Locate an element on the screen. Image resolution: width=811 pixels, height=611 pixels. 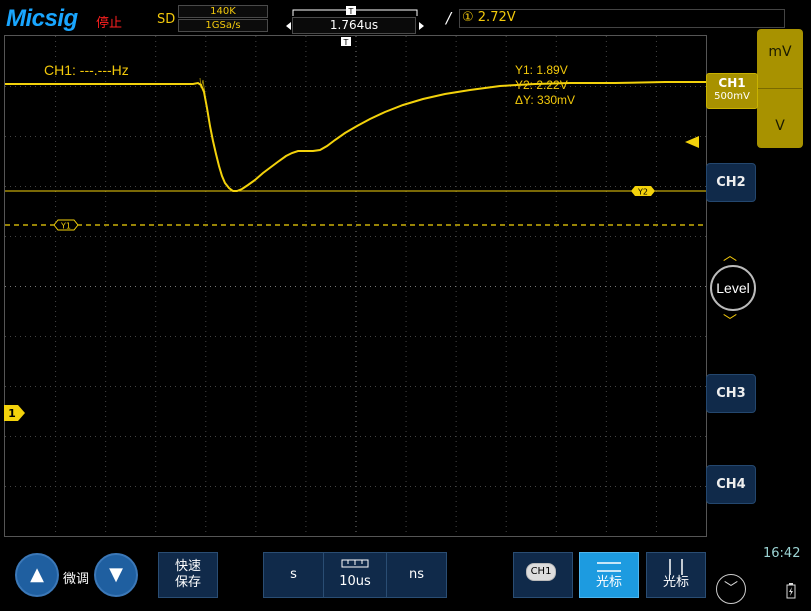
cursor-vertical-button: 光标 is located at coordinates (676, 575).